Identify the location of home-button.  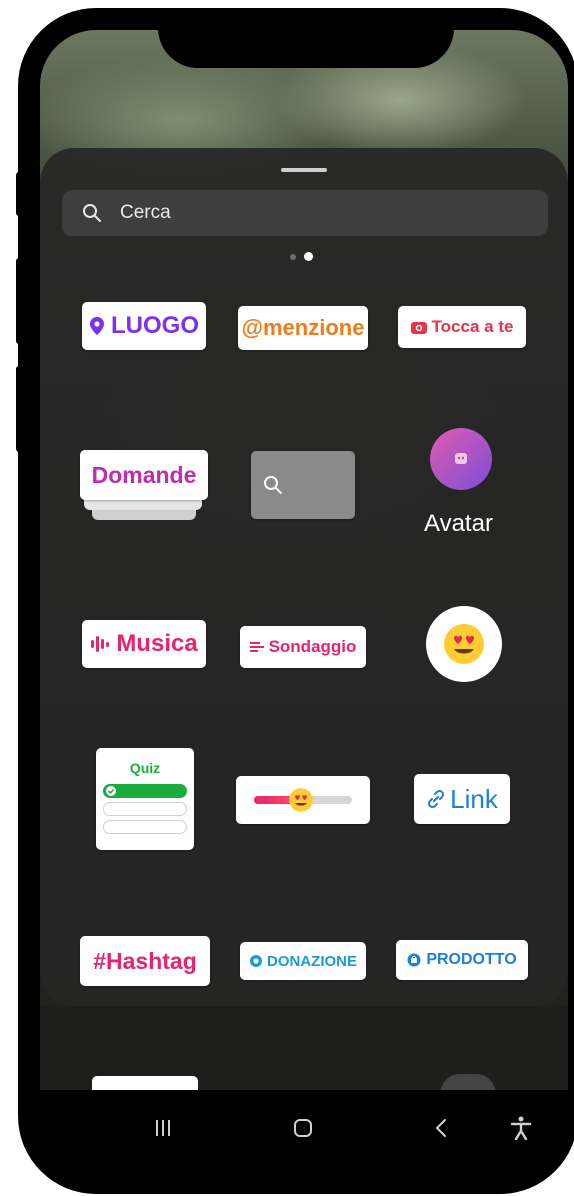
(303, 1128).